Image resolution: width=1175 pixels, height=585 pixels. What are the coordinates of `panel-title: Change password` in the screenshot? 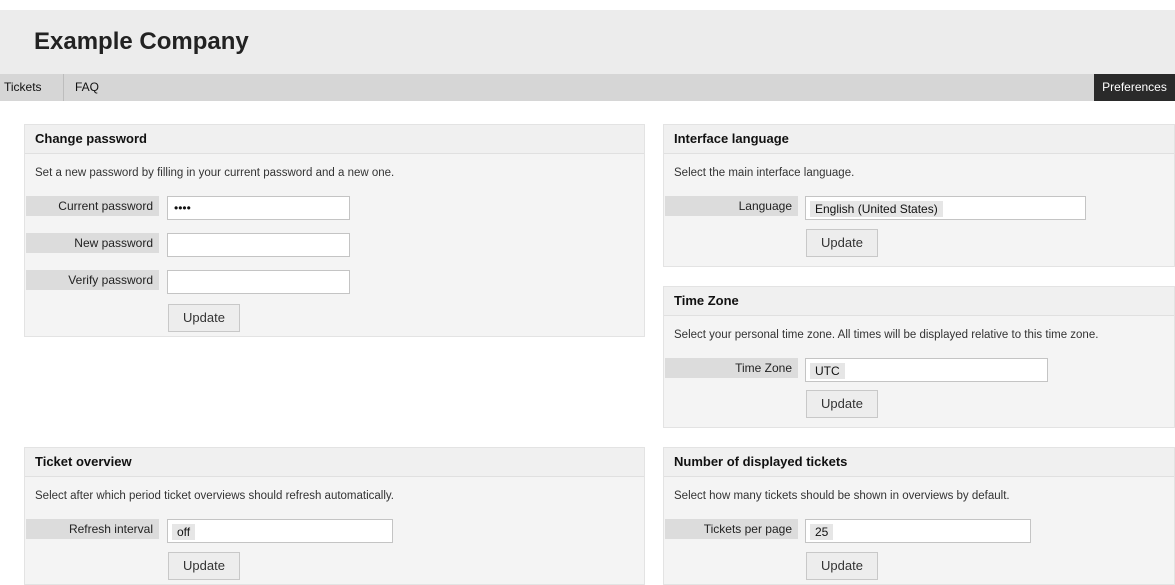 It's located at (334, 139).